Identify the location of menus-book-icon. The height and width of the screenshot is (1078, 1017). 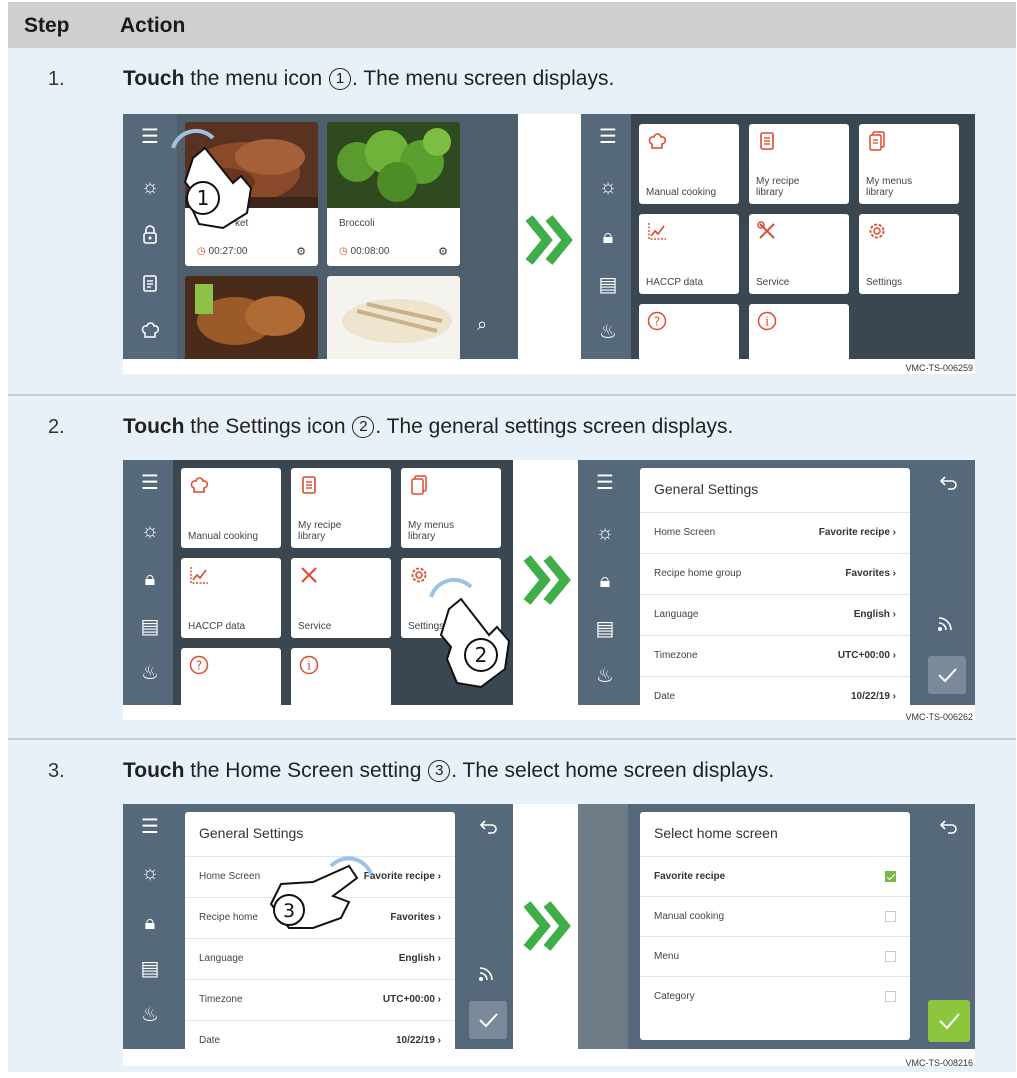
(877, 141).